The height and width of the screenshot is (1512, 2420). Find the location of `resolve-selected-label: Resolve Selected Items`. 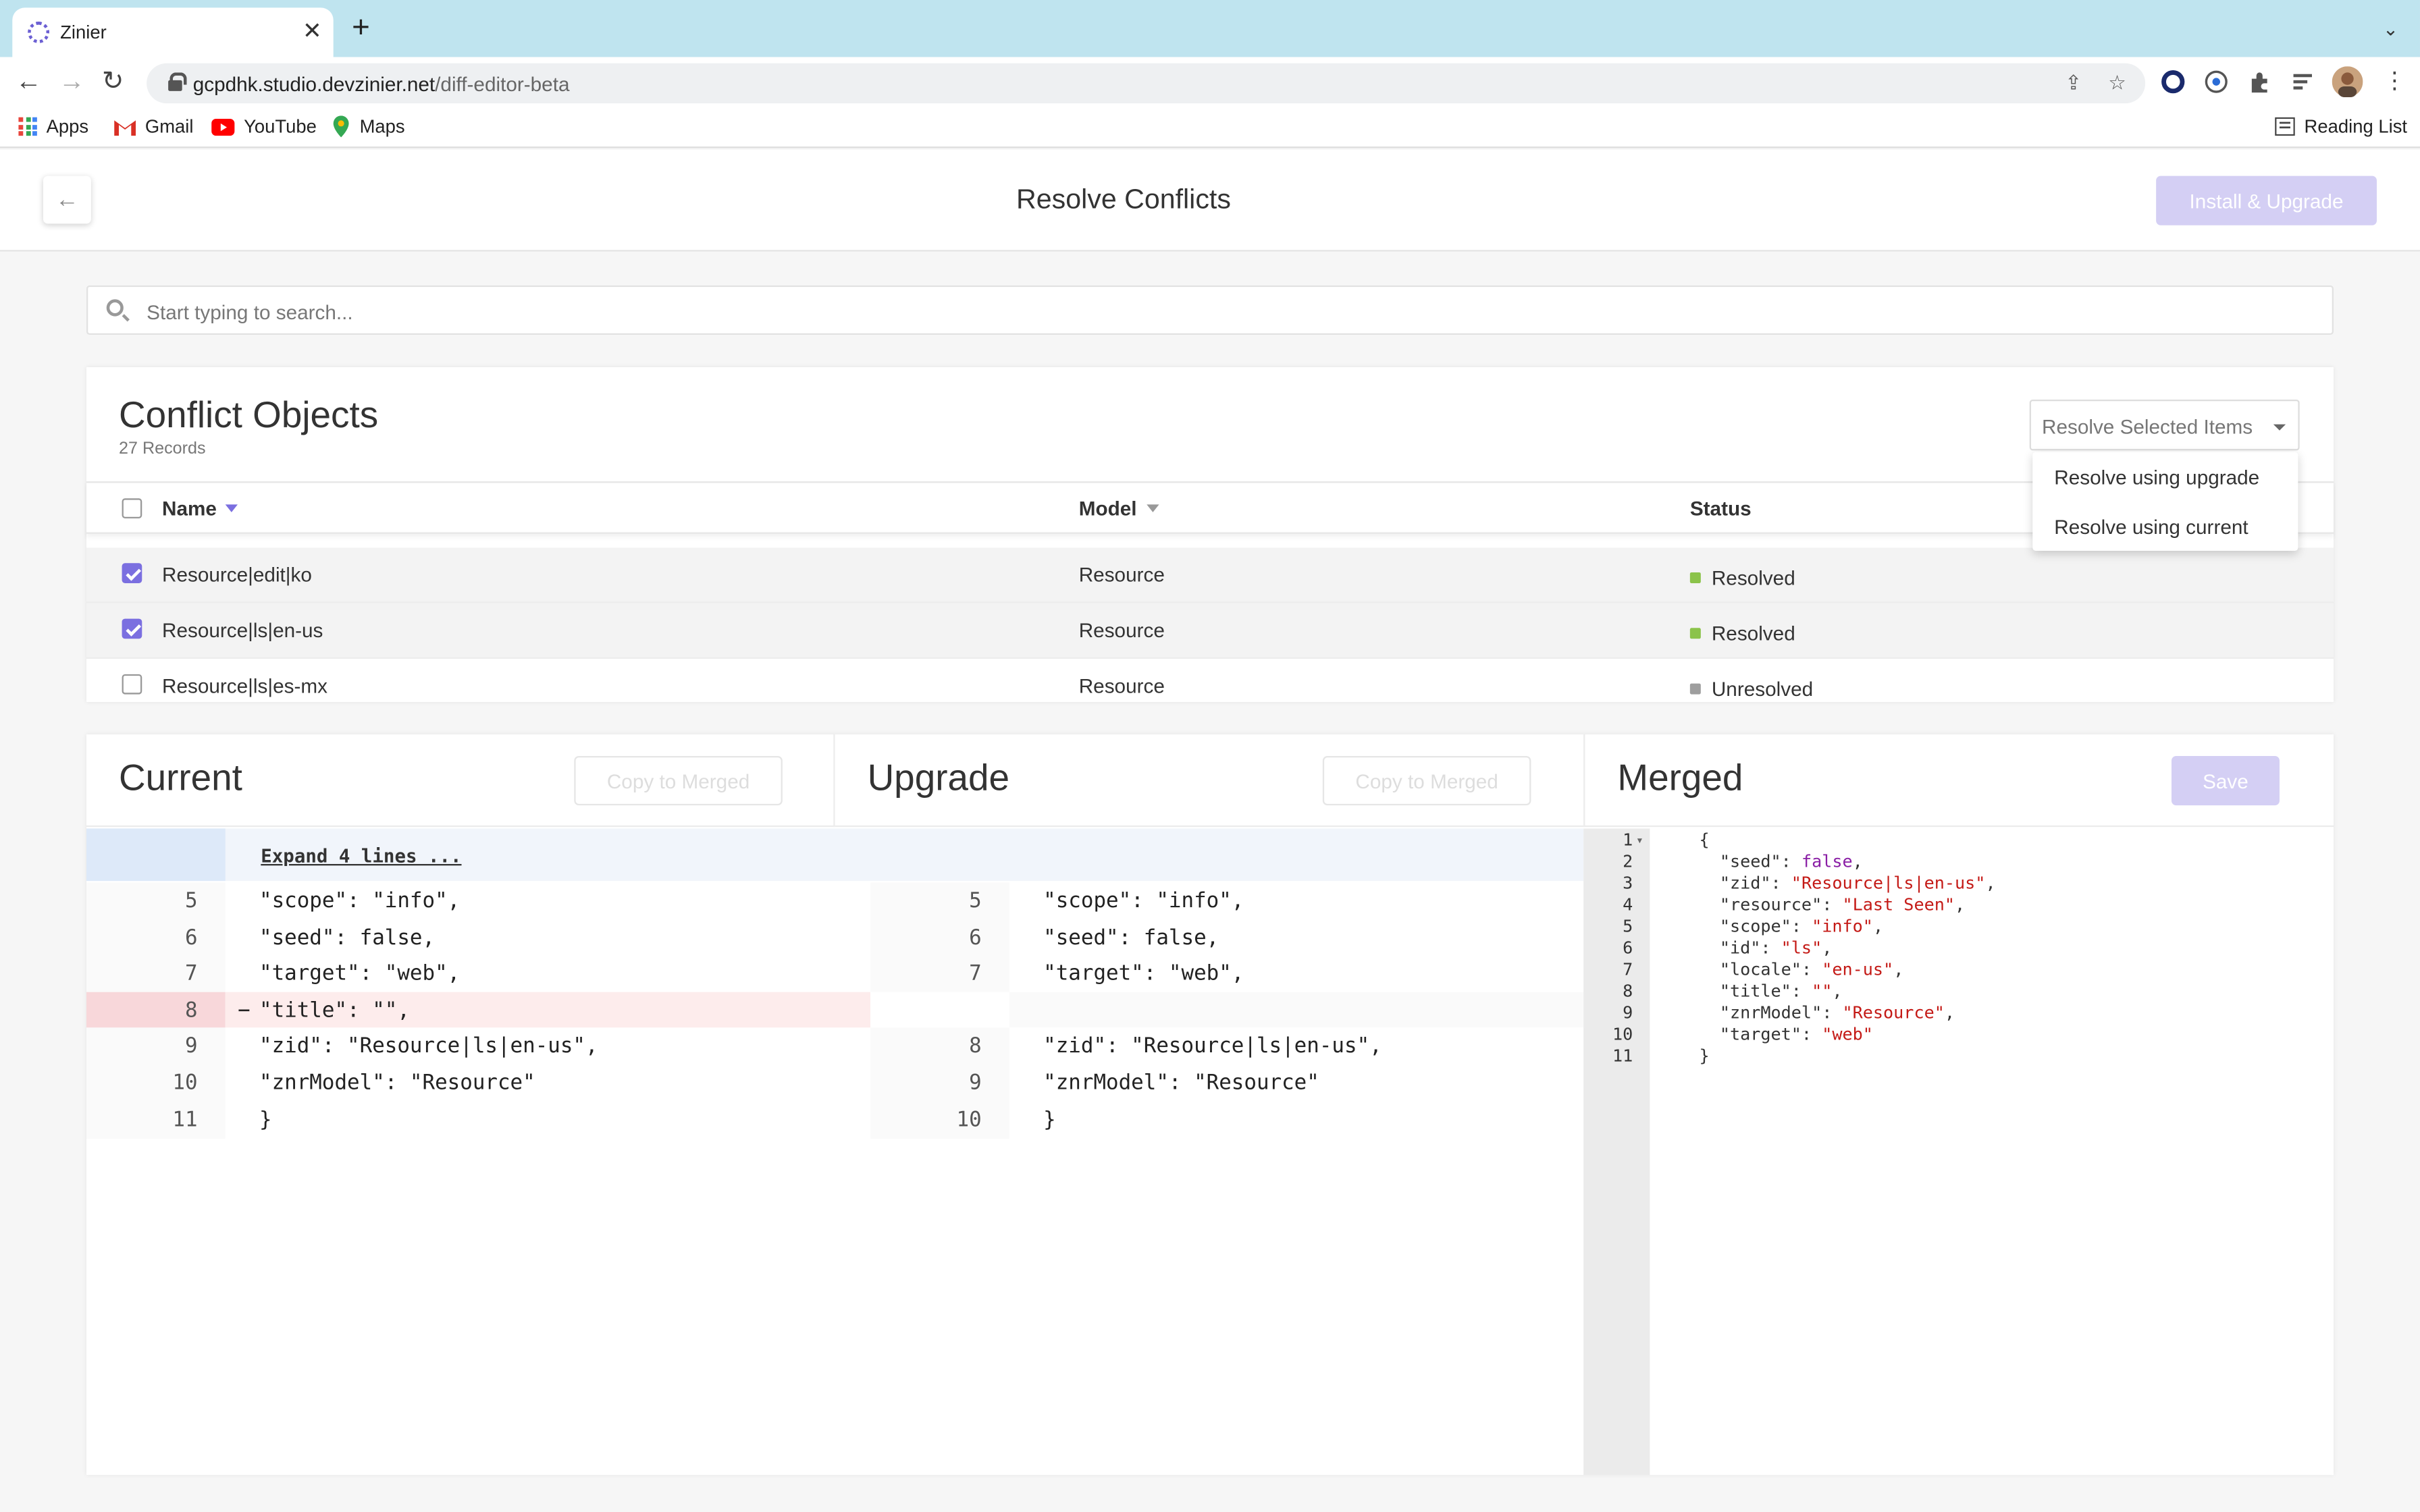

resolve-selected-label: Resolve Selected Items is located at coordinates (2147, 426).